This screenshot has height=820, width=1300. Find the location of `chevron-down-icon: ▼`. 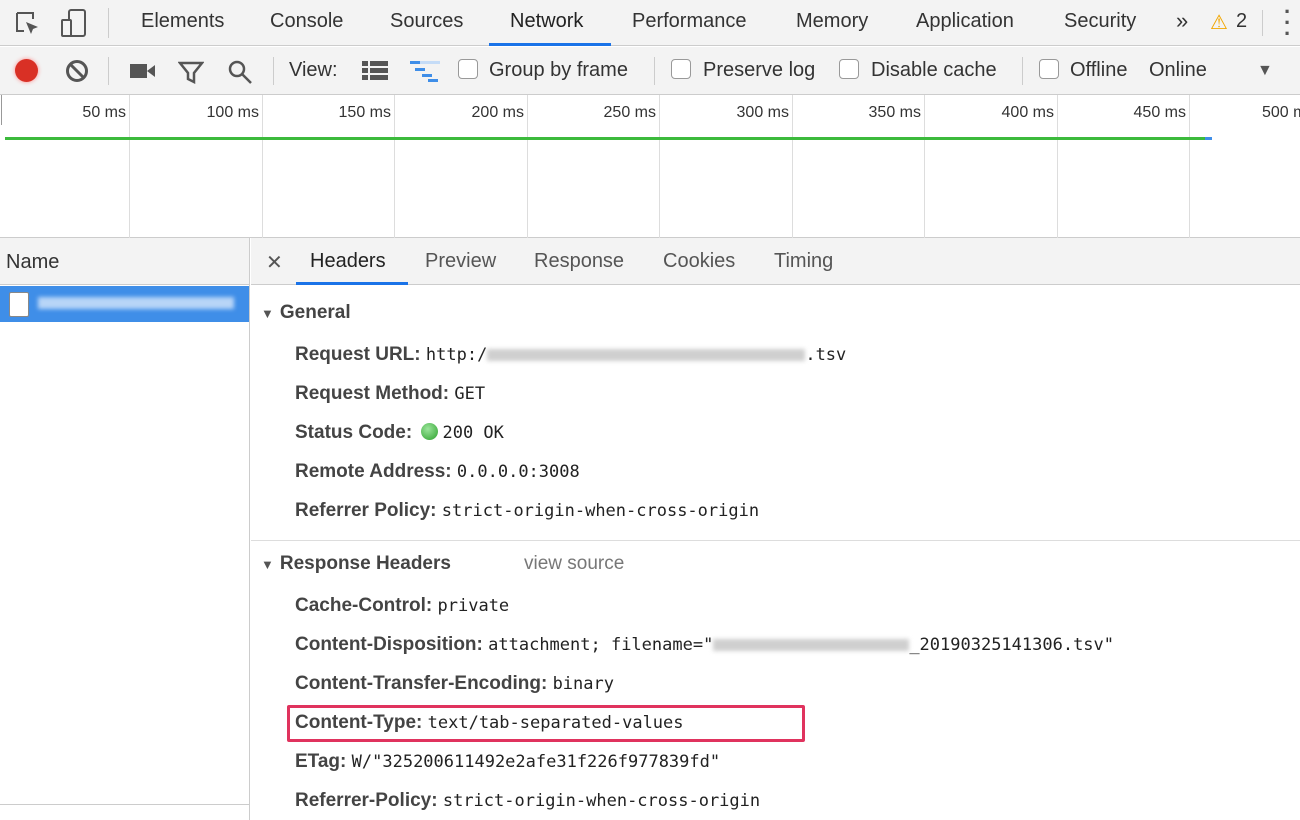

chevron-down-icon: ▼ is located at coordinates (1265, 71).